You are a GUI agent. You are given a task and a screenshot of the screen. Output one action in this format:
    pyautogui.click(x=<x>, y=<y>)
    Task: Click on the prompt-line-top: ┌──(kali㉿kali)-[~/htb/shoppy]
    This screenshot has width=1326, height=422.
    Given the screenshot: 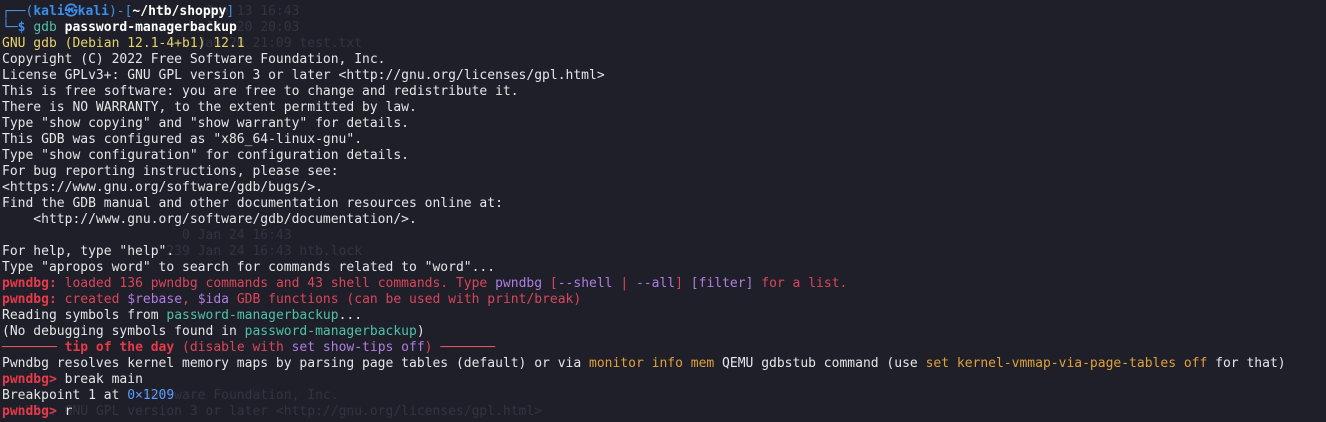 What is the action you would take?
    pyautogui.click(x=664, y=12)
    